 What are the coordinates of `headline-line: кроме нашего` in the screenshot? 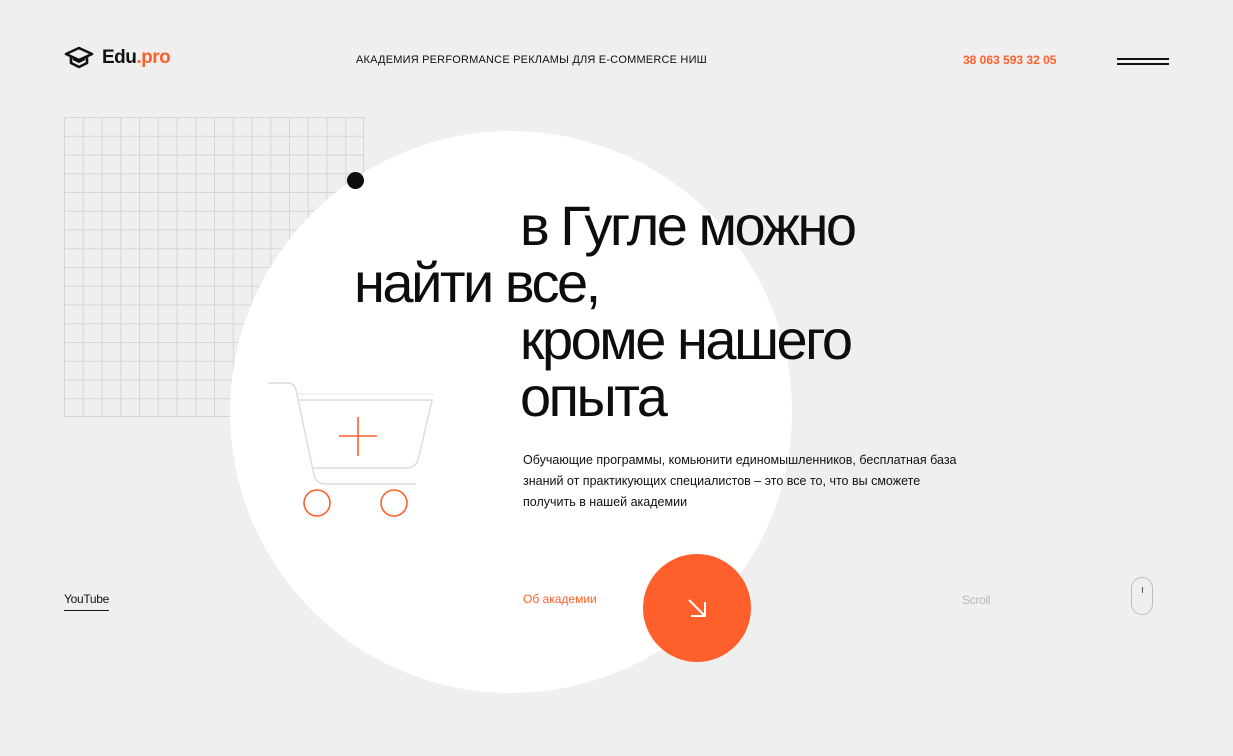 It's located at (686, 339).